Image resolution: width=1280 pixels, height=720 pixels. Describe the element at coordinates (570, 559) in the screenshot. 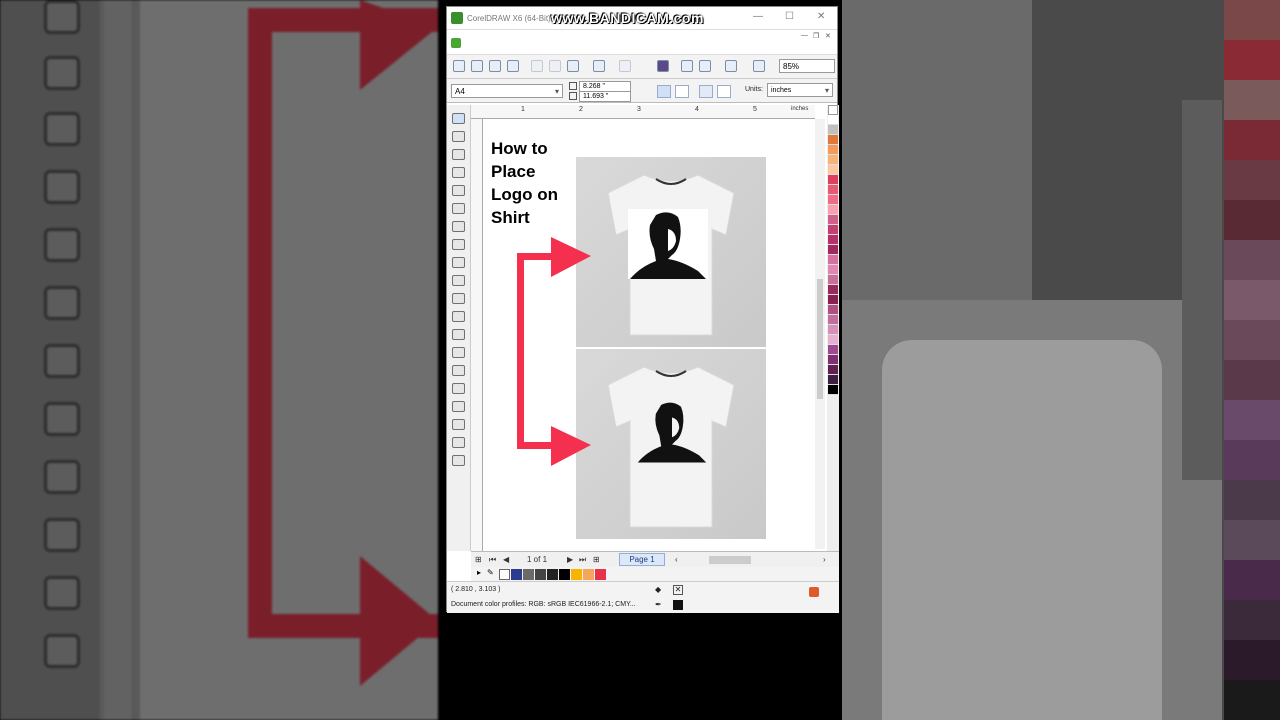

I see `next-page-icon: ▶` at that location.